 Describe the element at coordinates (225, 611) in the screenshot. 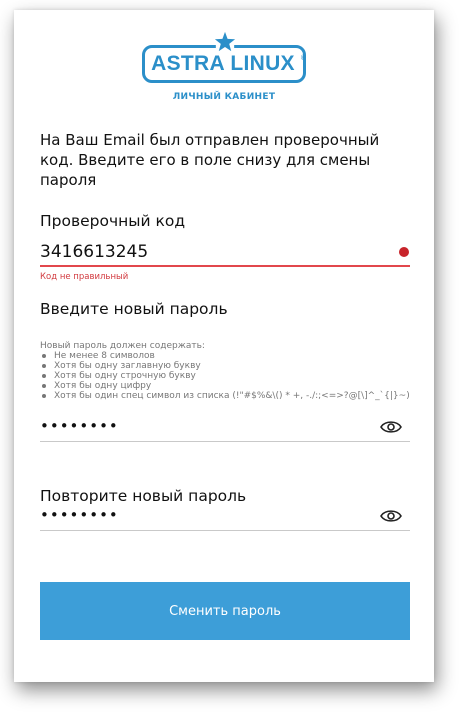

I see `change-password-button: Сменить пароль` at that location.